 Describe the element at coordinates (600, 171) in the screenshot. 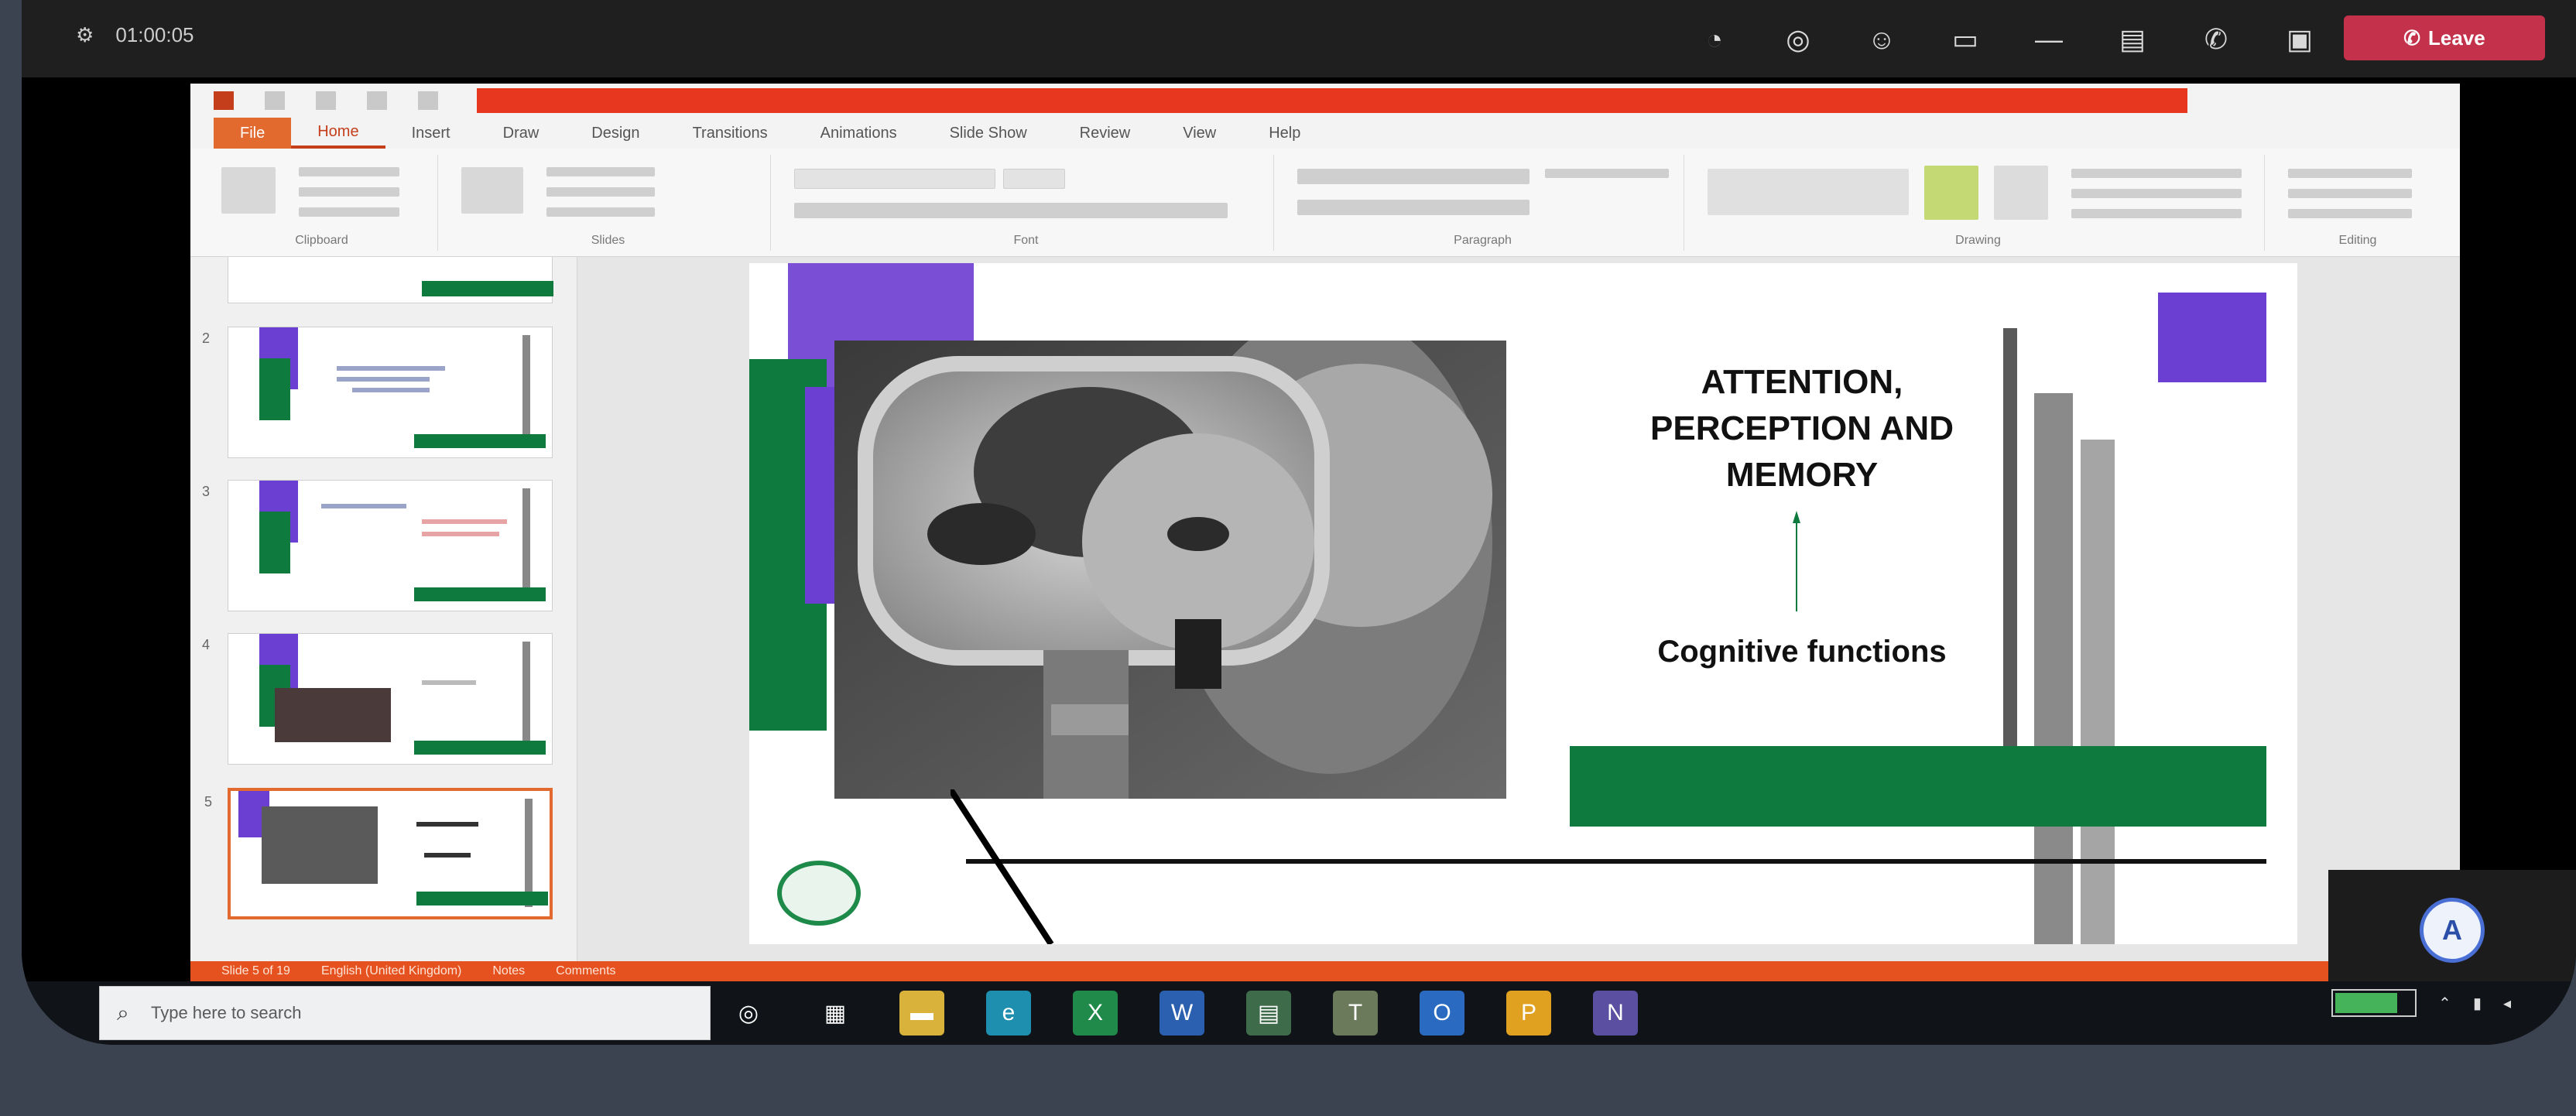

I see `layout-button` at that location.